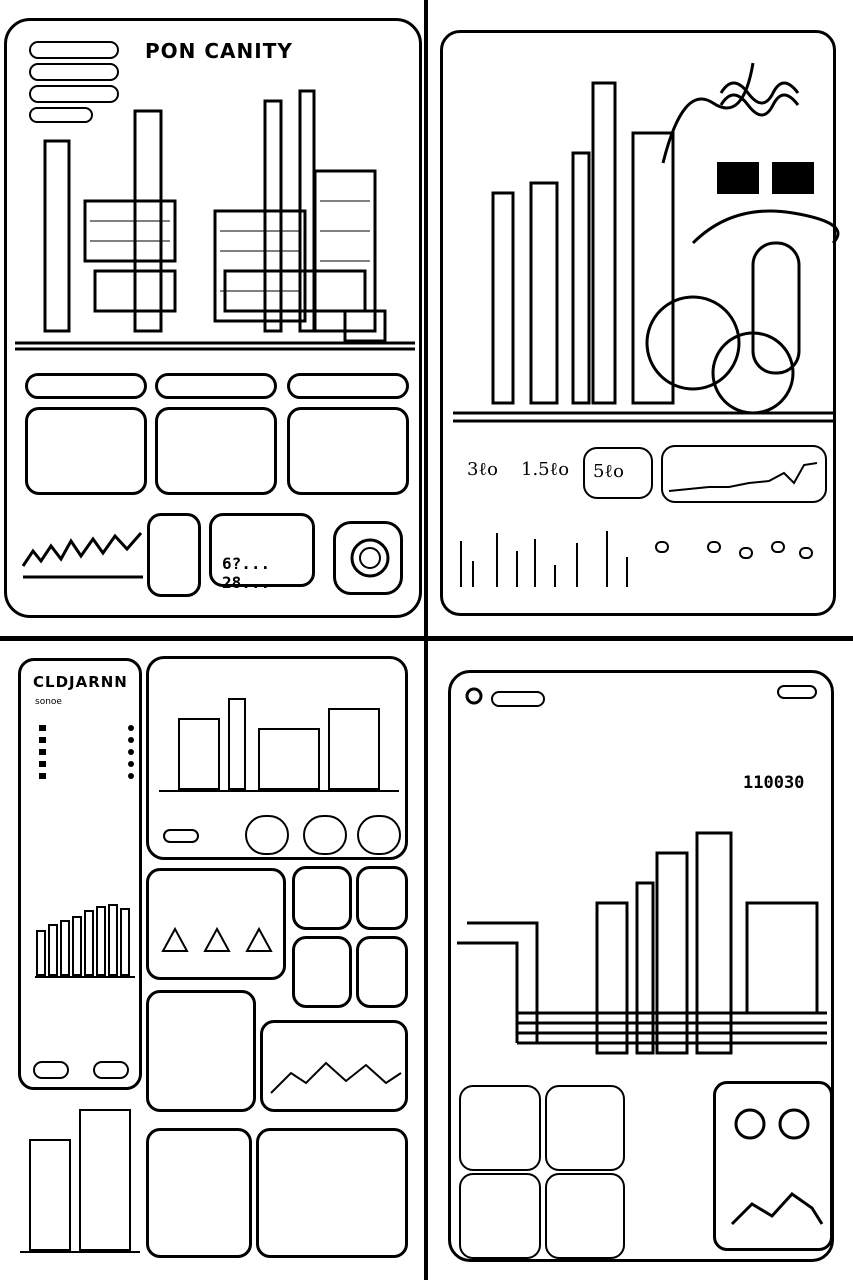 The height and width of the screenshot is (1280, 853). What do you see at coordinates (426, 638) in the screenshot?
I see `horizontal-divider` at bounding box center [426, 638].